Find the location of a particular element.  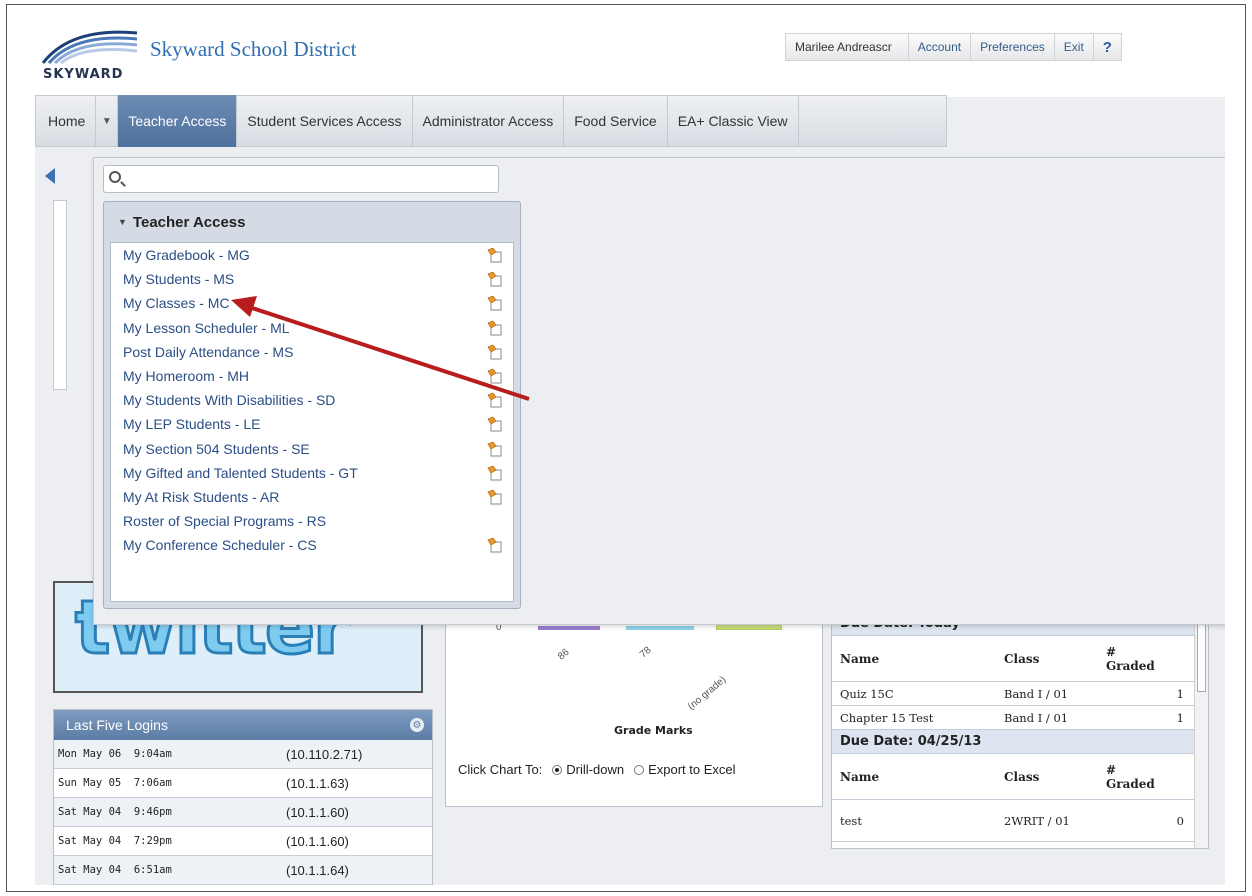

cell-graded: 0 is located at coordinates (1180, 820).